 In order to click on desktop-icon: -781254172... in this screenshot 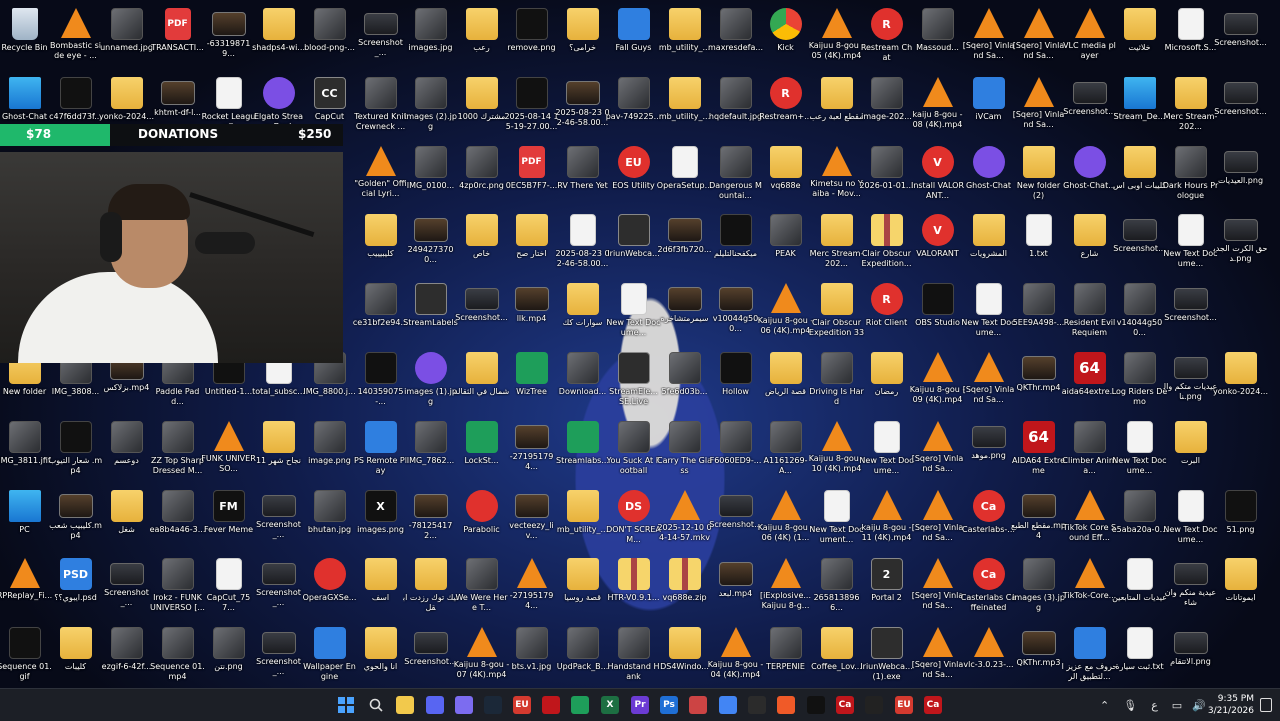, I will do `click(430, 520)`.